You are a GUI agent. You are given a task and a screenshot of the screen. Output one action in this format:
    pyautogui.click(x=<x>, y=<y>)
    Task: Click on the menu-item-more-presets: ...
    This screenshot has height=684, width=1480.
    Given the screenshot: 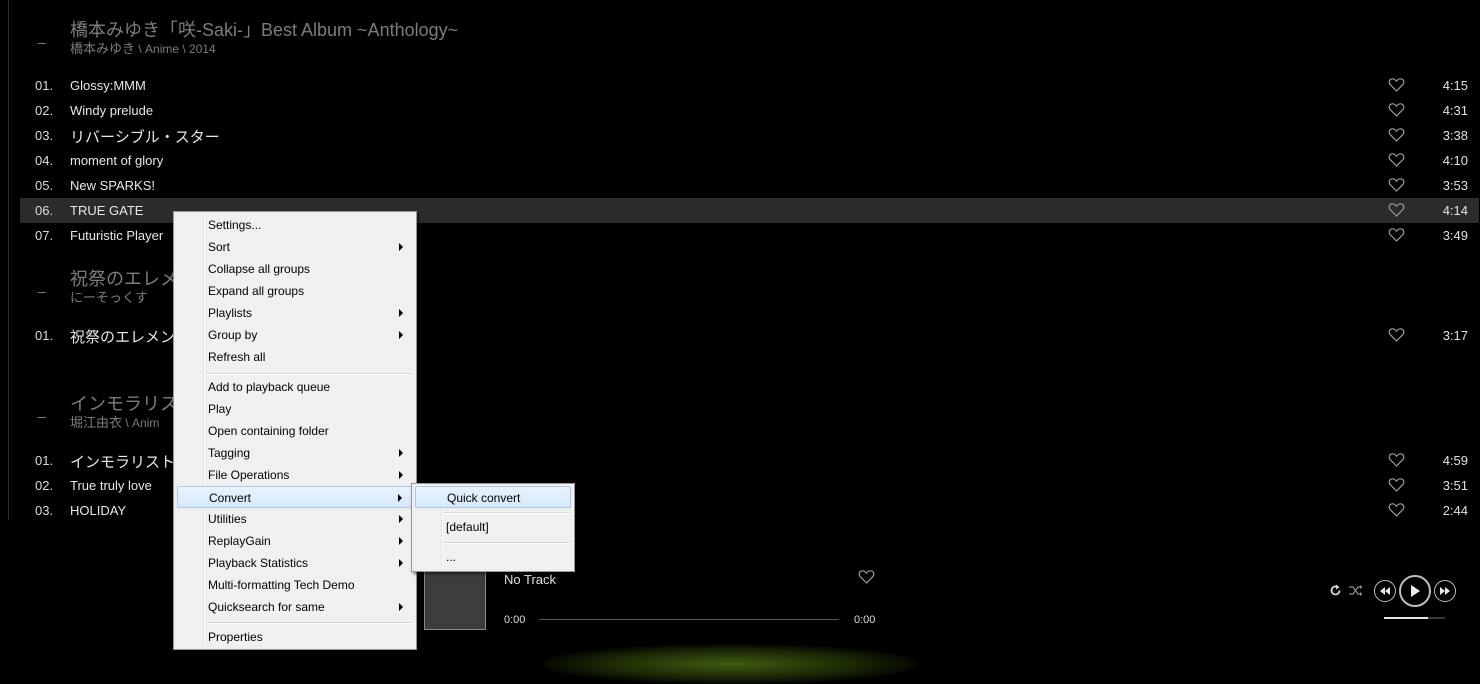 What is the action you would take?
    pyautogui.click(x=493, y=557)
    